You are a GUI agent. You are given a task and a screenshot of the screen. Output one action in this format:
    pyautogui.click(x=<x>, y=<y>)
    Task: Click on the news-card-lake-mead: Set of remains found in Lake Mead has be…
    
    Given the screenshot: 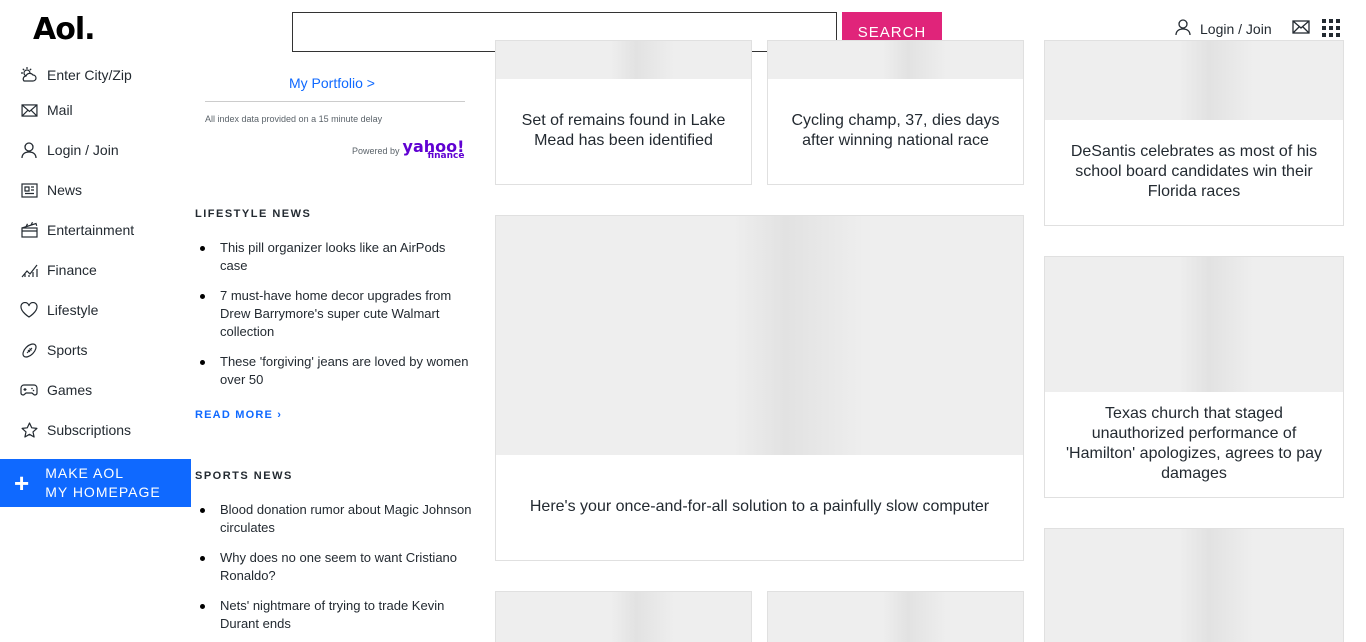 What is the action you would take?
    pyautogui.click(x=623, y=112)
    